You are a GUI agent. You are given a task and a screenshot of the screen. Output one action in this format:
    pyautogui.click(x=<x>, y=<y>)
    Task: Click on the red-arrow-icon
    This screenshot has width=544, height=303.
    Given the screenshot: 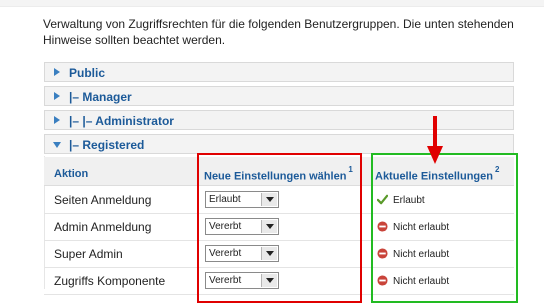 What is the action you would take?
    pyautogui.click(x=435, y=140)
    